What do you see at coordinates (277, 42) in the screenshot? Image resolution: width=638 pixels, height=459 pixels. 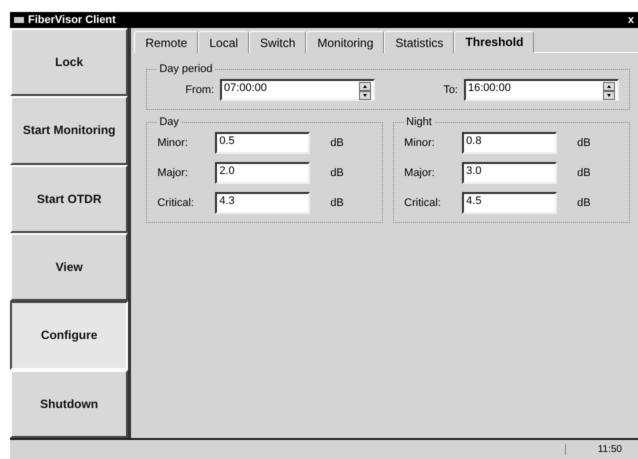 I see `tab: Switch` at bounding box center [277, 42].